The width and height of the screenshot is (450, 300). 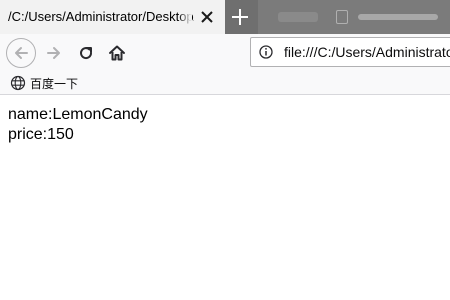 What do you see at coordinates (354, 17) in the screenshot?
I see `tab-inactive` at bounding box center [354, 17].